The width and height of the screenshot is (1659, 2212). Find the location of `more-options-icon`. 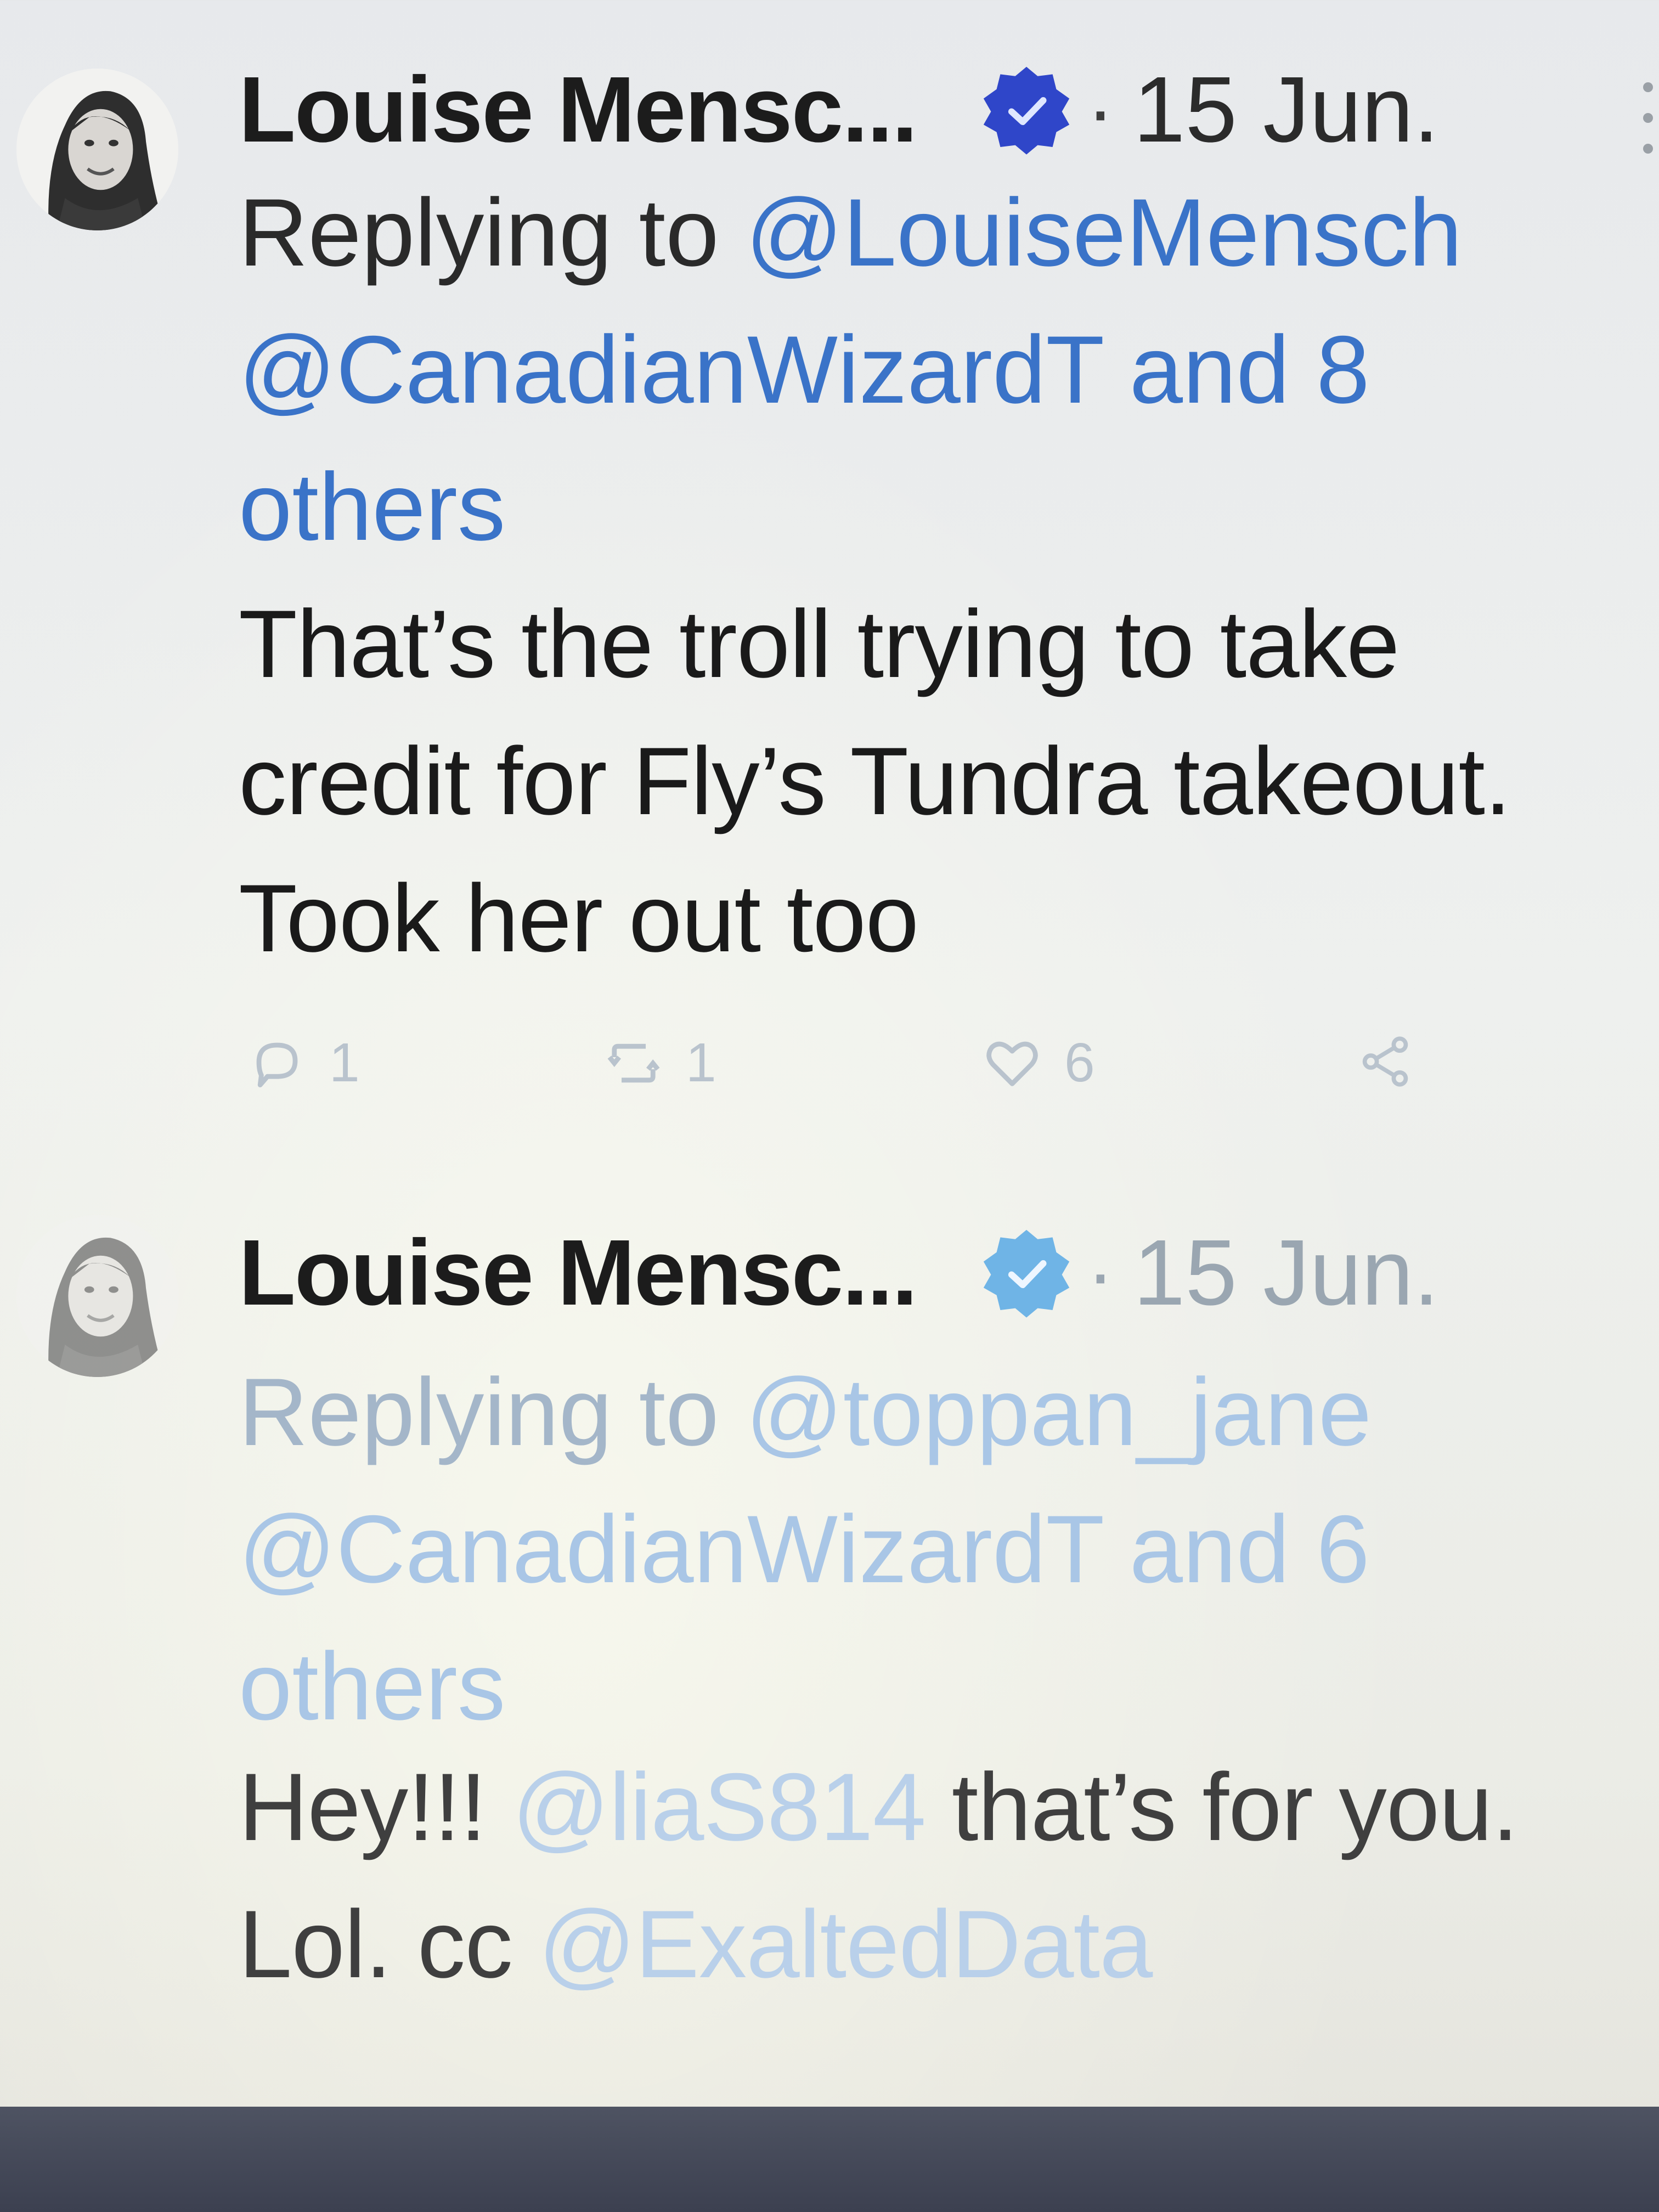

more-options-icon is located at coordinates (1648, 118).